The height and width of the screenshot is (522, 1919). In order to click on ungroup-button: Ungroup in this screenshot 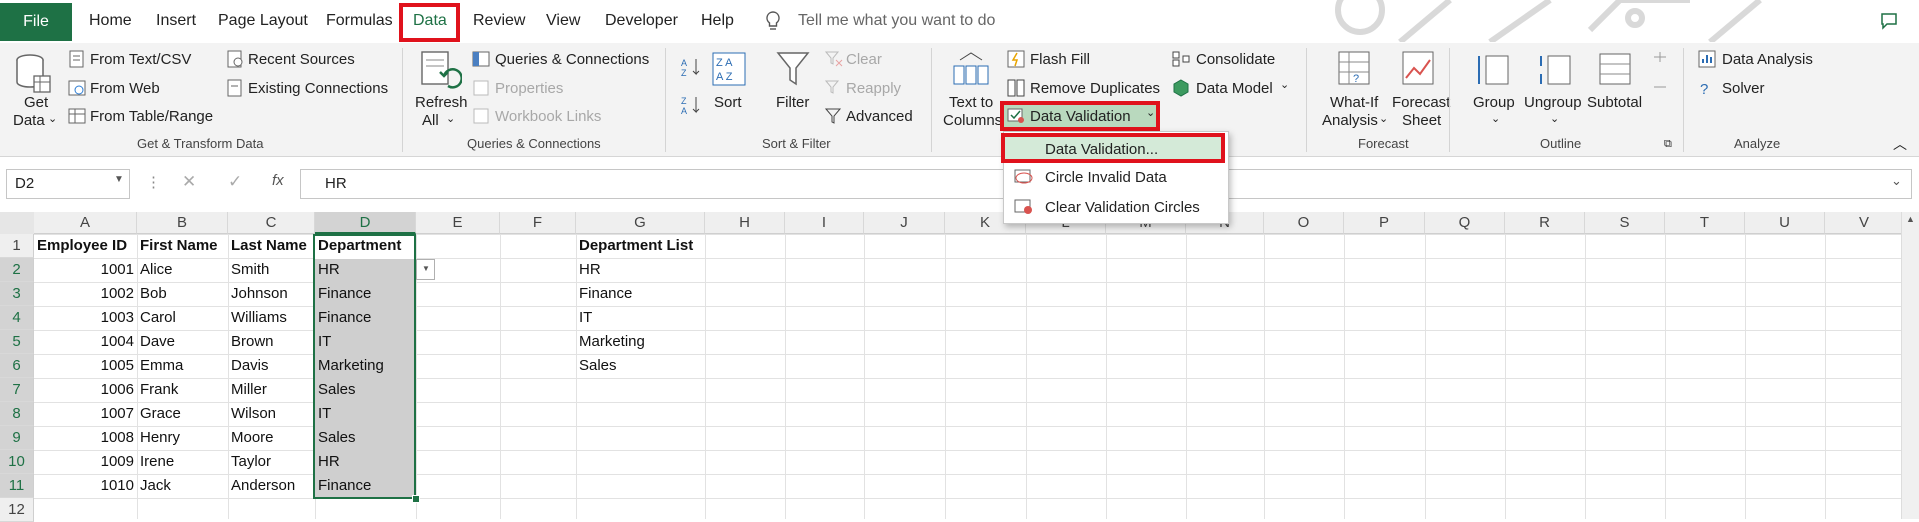, I will do `click(1553, 102)`.